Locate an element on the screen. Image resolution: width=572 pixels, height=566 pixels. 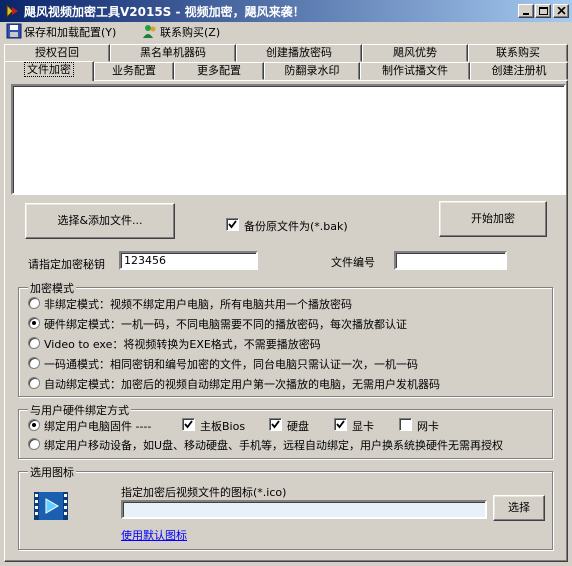
tab-row-top: 授权召回 黑名单机器码 创建播放密码 飓风优势 联系购买 is located at coordinates (286, 53).